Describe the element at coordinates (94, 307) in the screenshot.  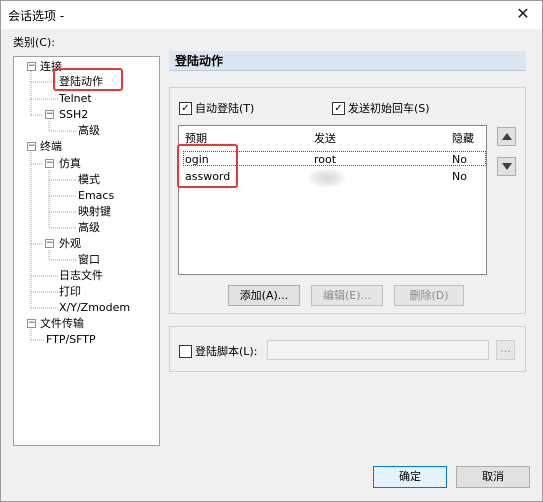
I see `tree-item-xyzmodem: X/Y/Zmodem` at that location.